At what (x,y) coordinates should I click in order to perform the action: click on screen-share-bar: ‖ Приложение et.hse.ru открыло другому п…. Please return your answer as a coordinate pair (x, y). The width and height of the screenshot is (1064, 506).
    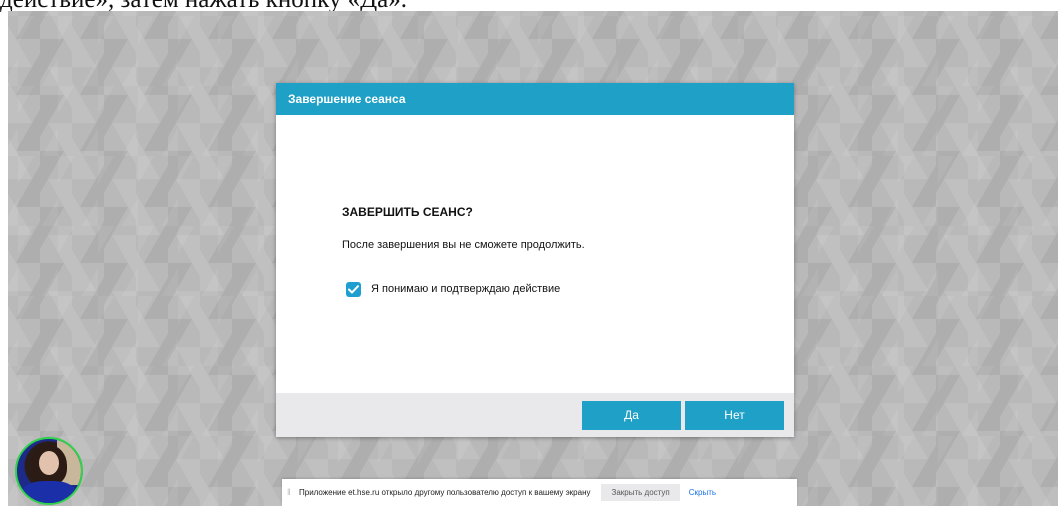
    Looking at the image, I should click on (539, 492).